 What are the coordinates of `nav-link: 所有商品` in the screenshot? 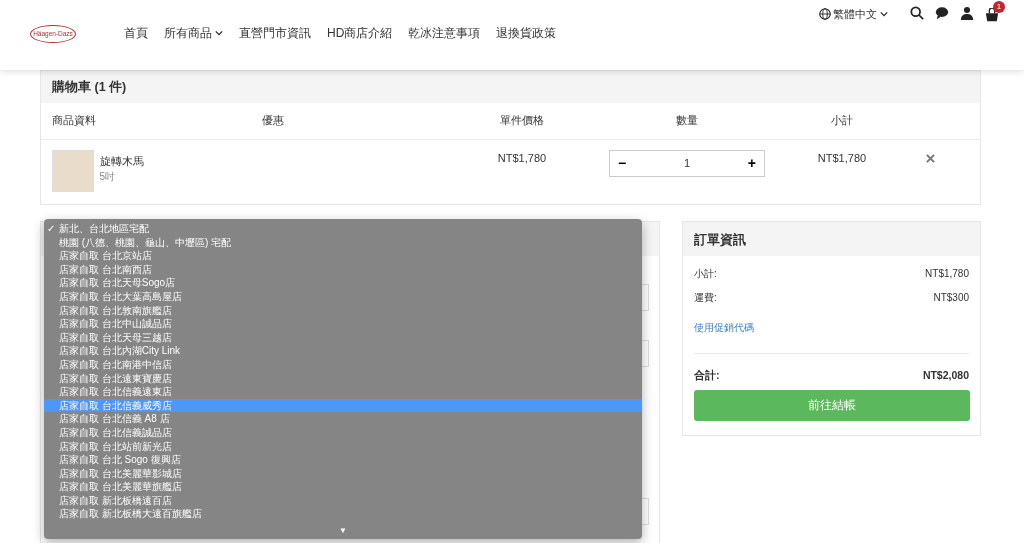 It's located at (193, 33).